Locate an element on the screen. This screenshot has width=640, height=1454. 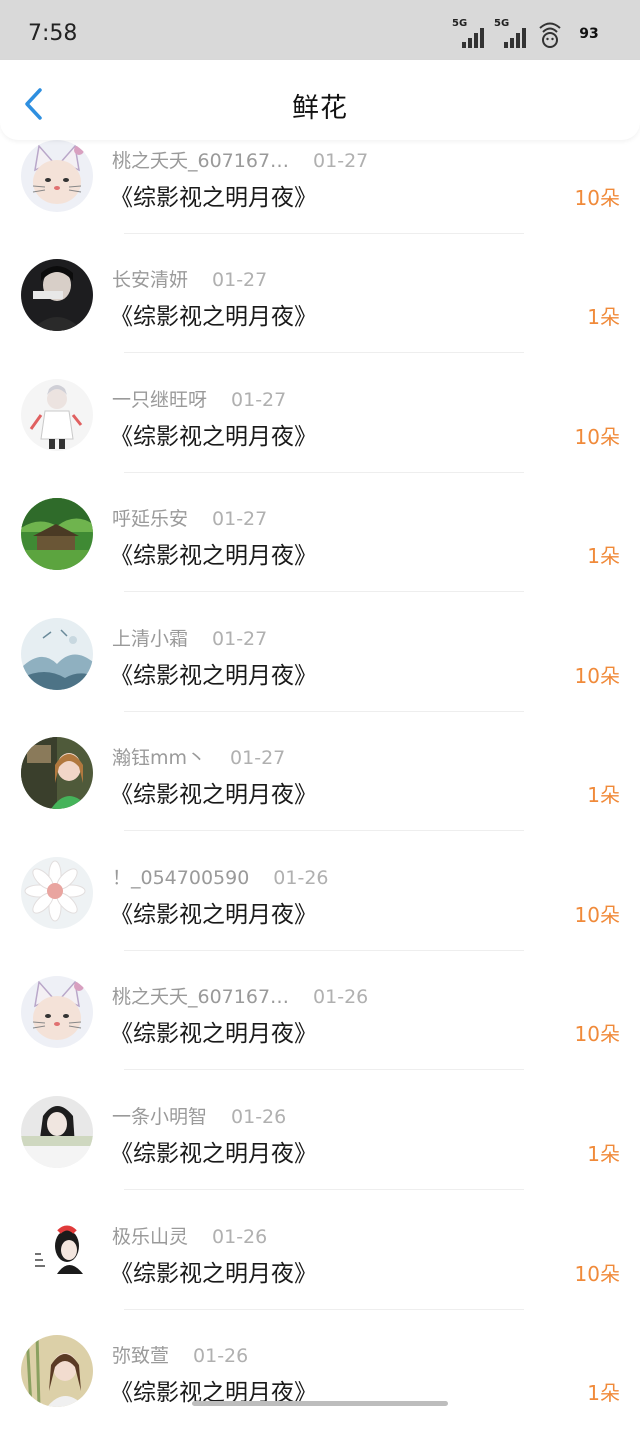
username: ！_054700590 is located at coordinates (180, 878).